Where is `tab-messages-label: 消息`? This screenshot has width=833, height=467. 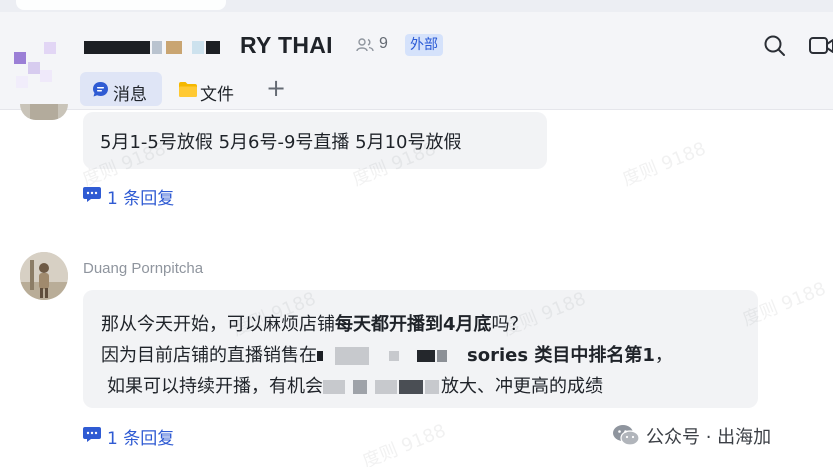
tab-messages-label: 消息 is located at coordinates (130, 95).